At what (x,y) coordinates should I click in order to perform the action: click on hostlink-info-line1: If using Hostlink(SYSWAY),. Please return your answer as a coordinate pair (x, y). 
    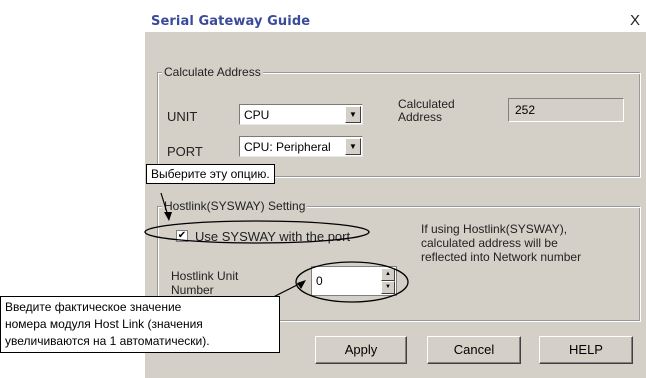
    Looking at the image, I should click on (494, 229).